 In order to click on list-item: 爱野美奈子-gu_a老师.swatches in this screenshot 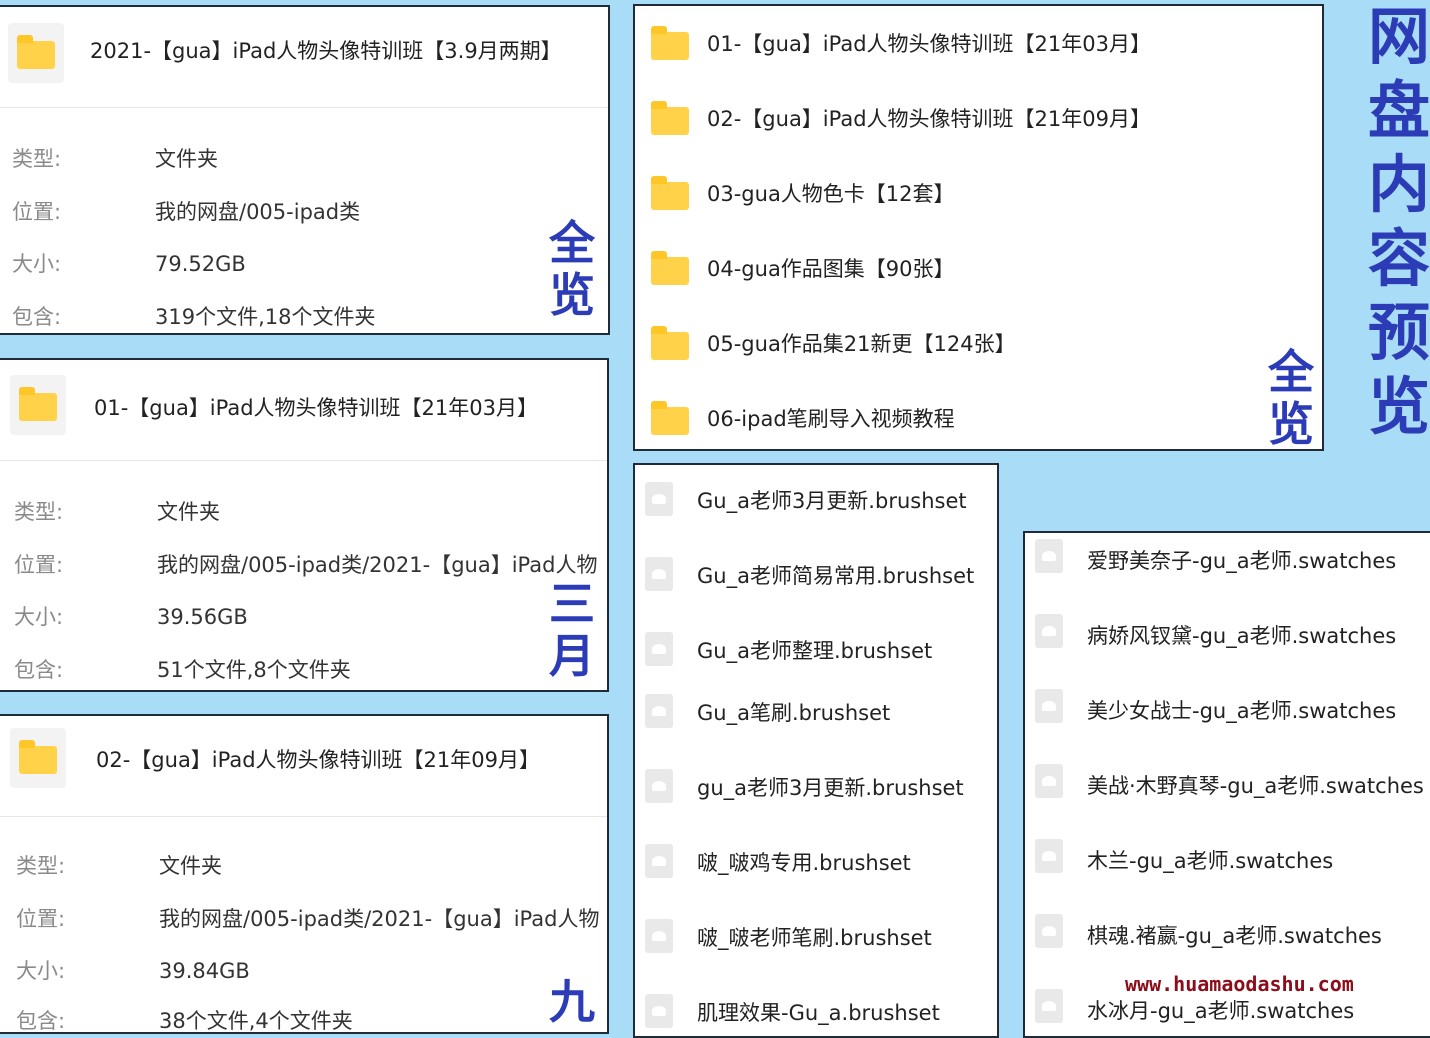, I will do `click(1227, 570)`.